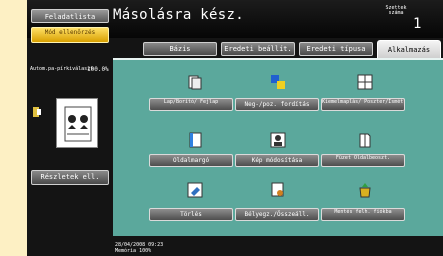 This screenshot has height=256, width=443. I want to click on stamp-compose-button: Bélyegz./Összeáll., so click(277, 214).